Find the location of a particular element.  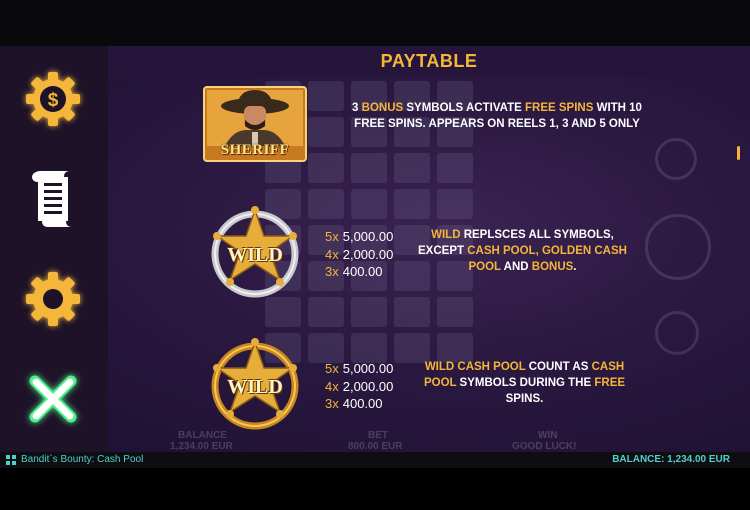

status-balance: BALANCE: 1,234.00 EUR is located at coordinates (671, 459).